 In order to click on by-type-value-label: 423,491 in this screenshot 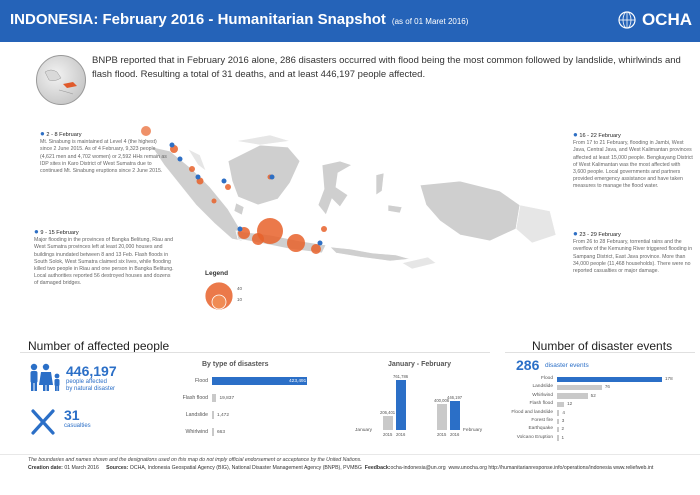, I will do `click(298, 381)`.